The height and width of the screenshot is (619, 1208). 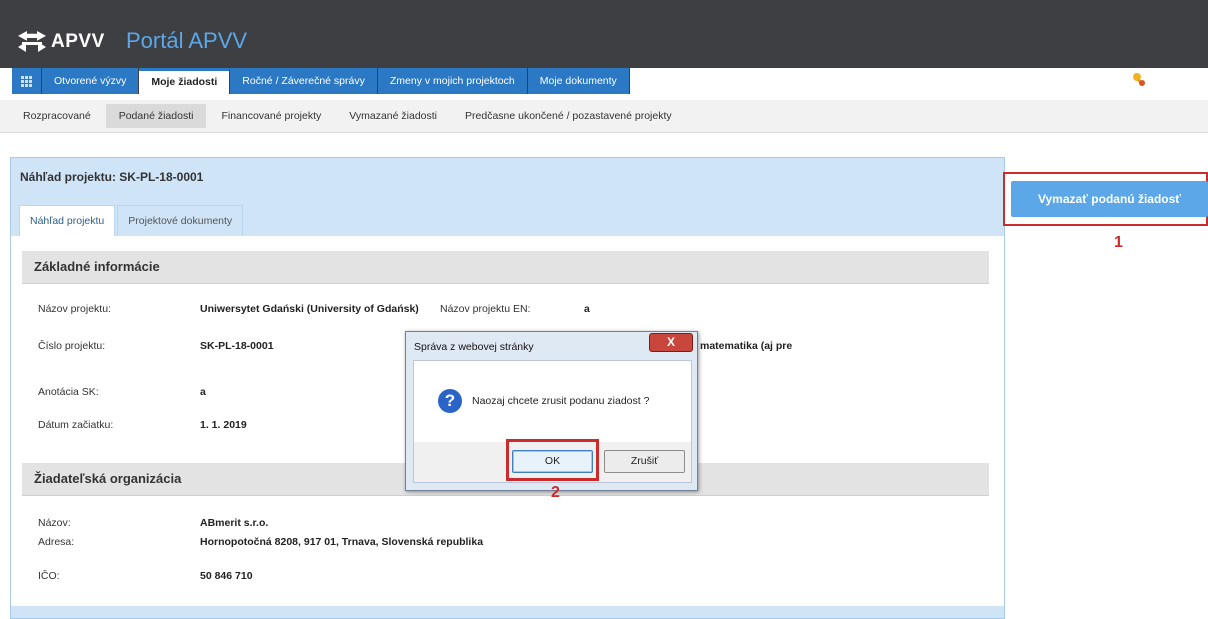 What do you see at coordinates (474, 347) in the screenshot?
I see `dialog-title: Správa z webovej stránky` at bounding box center [474, 347].